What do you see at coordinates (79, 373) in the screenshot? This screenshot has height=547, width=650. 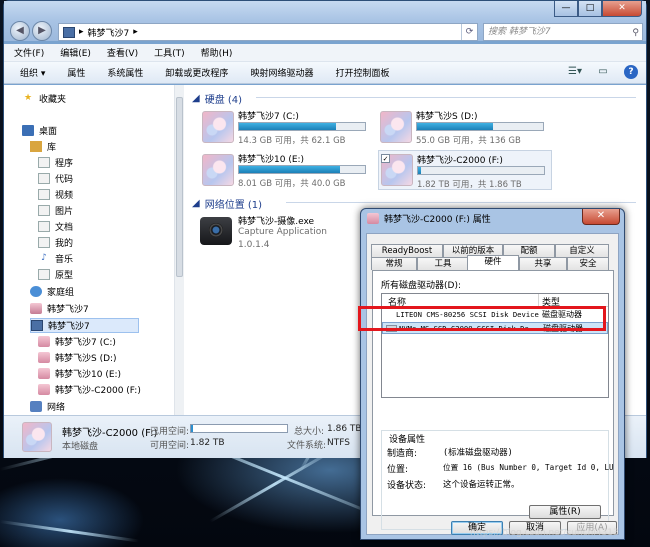 I see `nav-drive-e: 韩梦飞沙10 (E:)` at bounding box center [79, 373].